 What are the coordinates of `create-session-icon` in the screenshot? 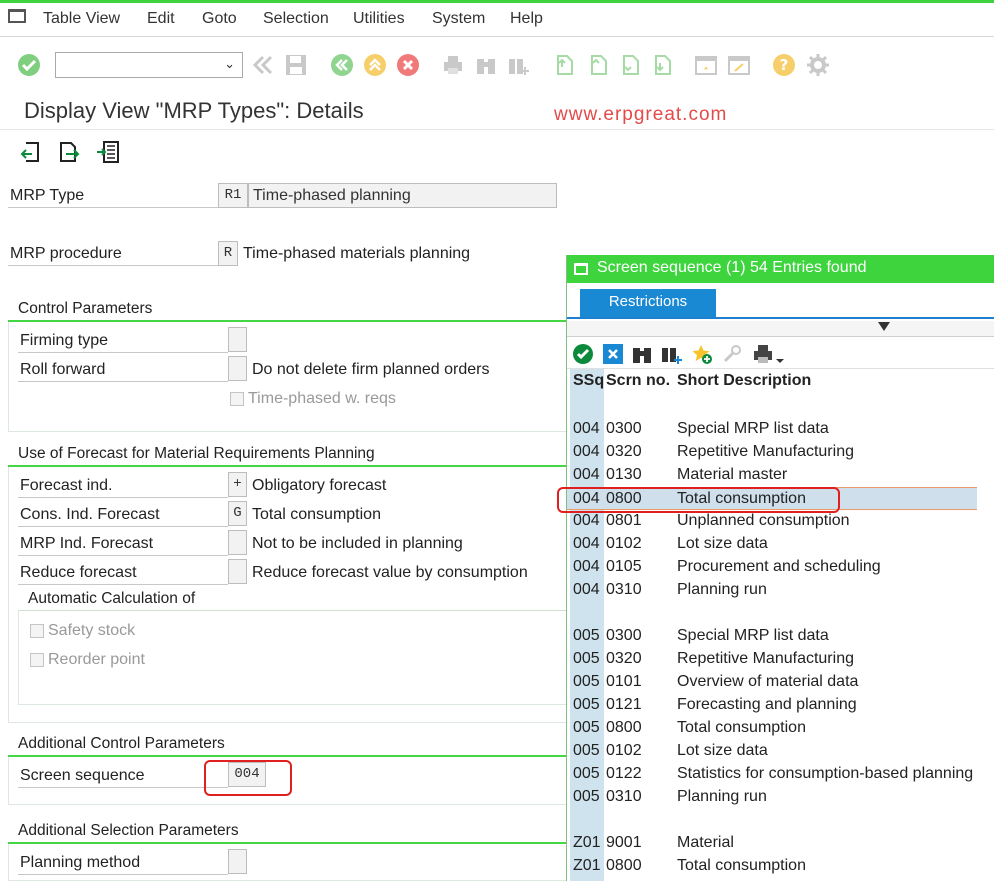 It's located at (706, 65).